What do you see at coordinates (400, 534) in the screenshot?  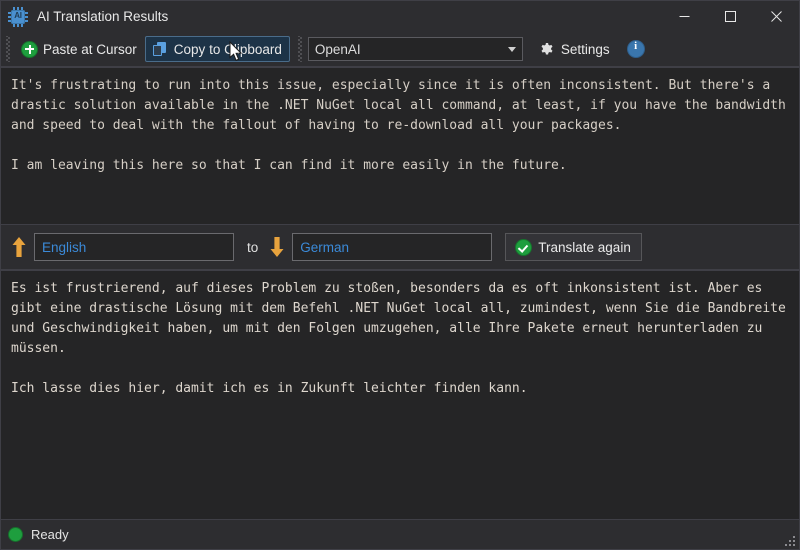 I see `status-bar: Ready` at bounding box center [400, 534].